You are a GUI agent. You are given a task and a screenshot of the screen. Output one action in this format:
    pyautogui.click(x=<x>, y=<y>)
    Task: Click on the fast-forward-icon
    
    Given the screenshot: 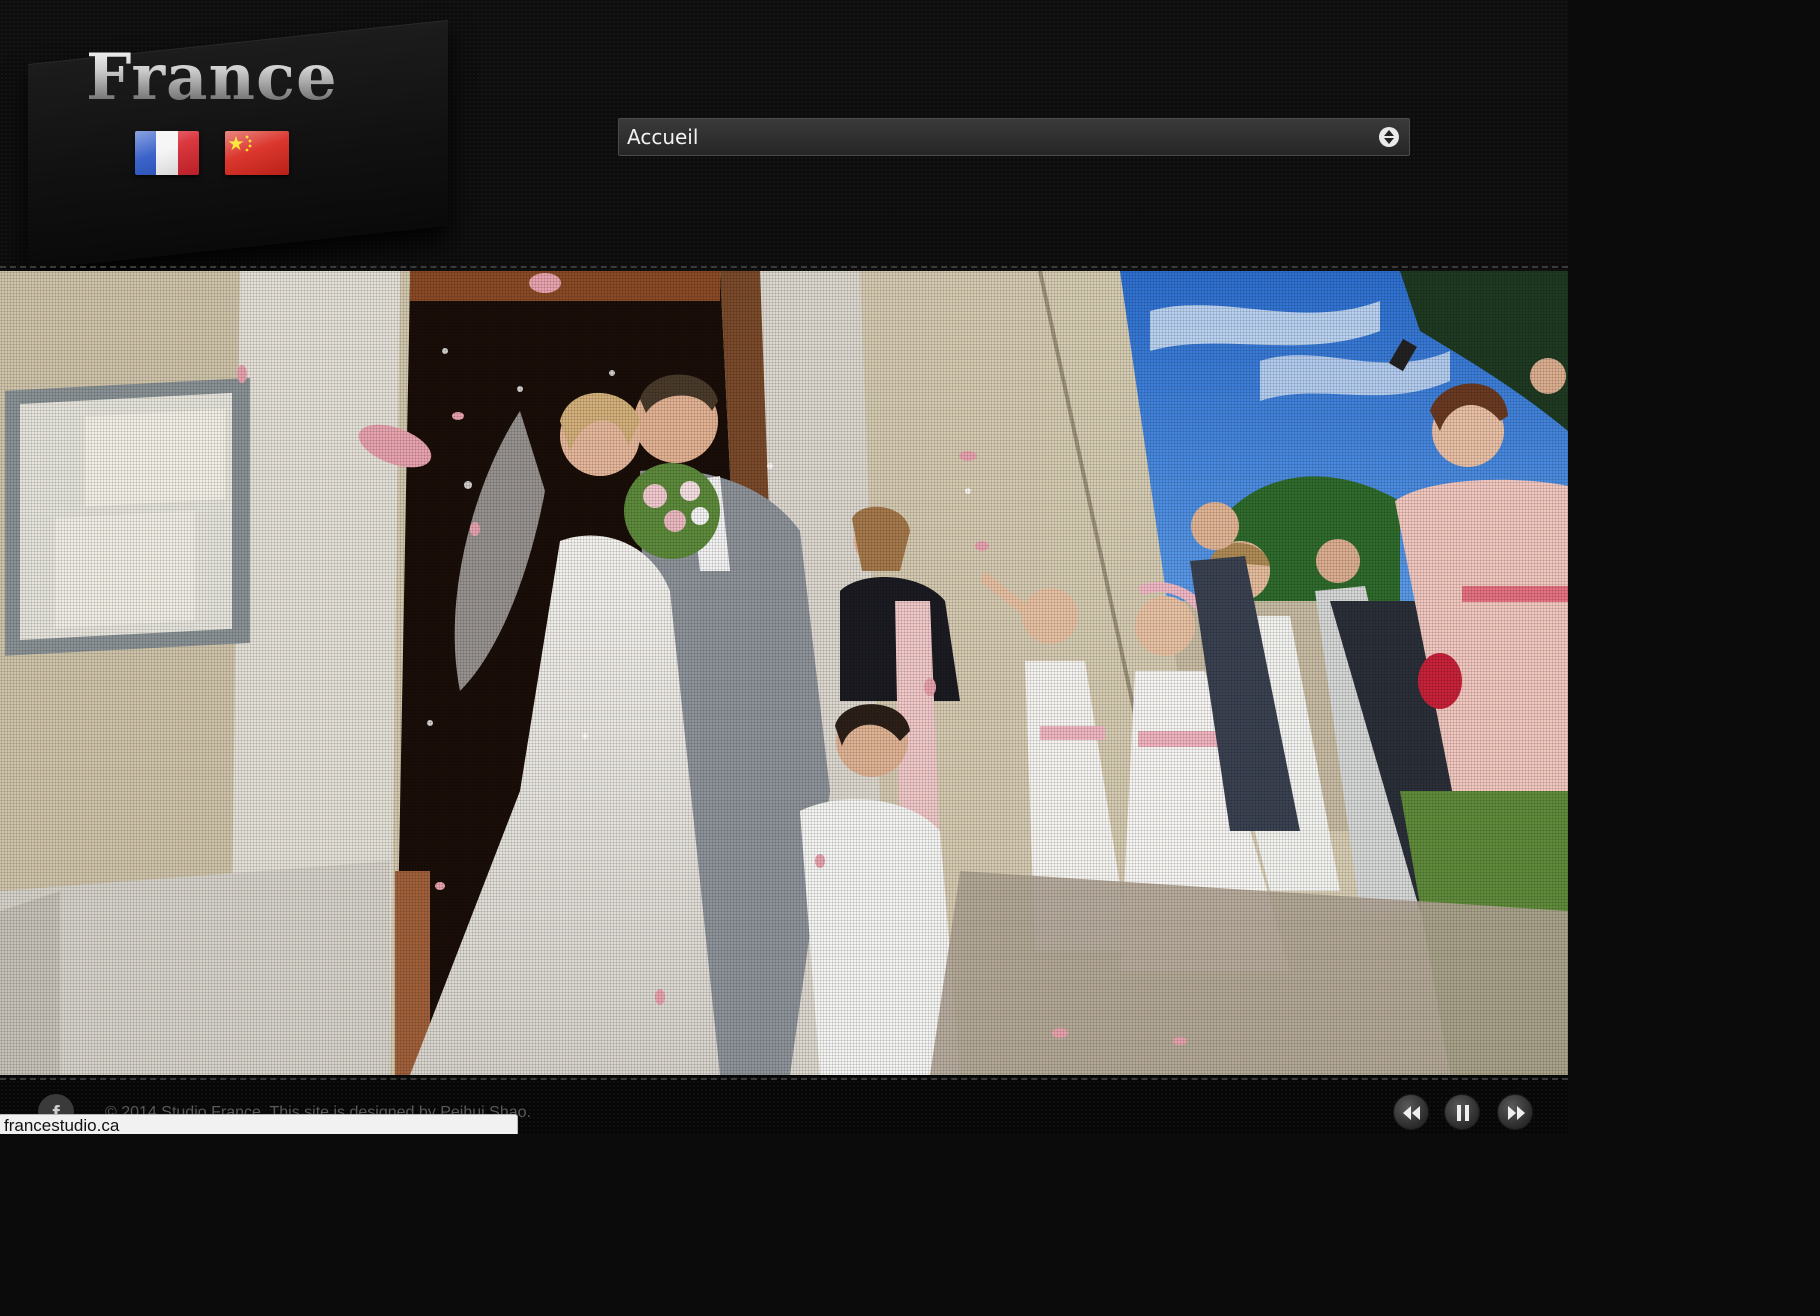 What is the action you would take?
    pyautogui.click(x=1516, y=1113)
    